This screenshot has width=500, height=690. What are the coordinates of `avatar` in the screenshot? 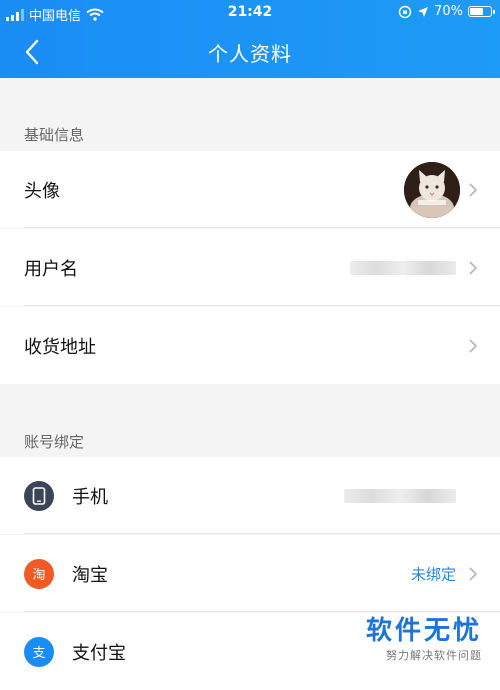 It's located at (432, 189).